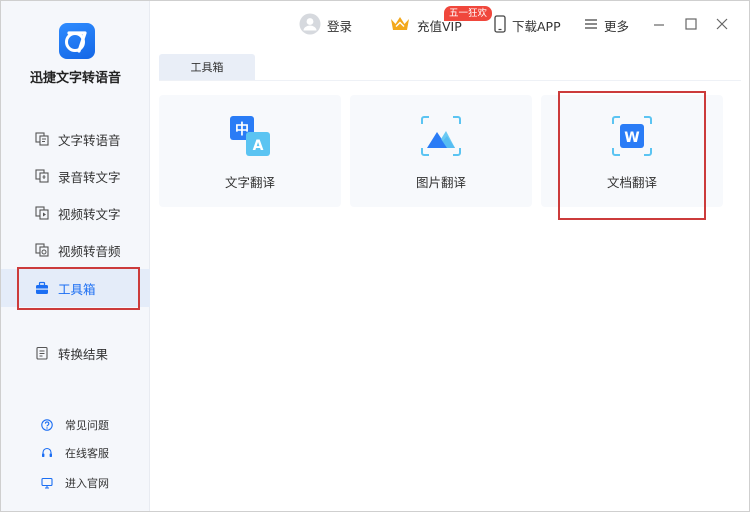 Image resolution: width=750 pixels, height=512 pixels. I want to click on download-app-button: 下载APP, so click(527, 25).